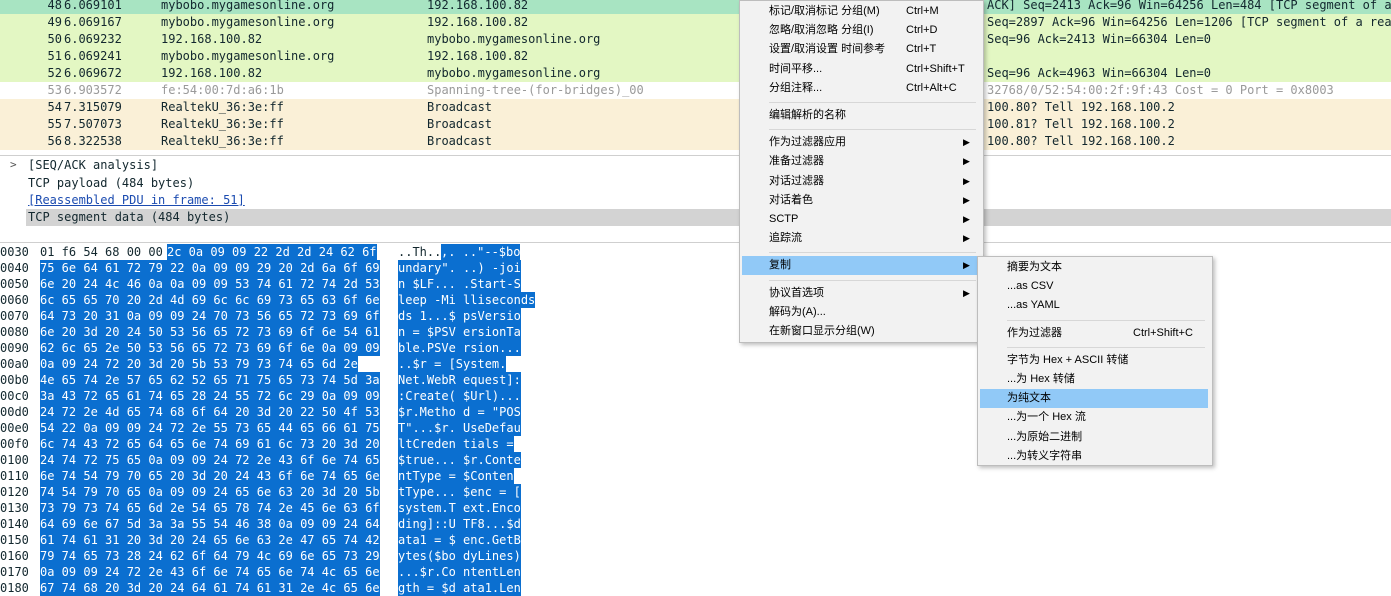 The height and width of the screenshot is (596, 1391). I want to click on ascii-bytes-selected: ...$r.Co ntentLen, so click(459, 572).